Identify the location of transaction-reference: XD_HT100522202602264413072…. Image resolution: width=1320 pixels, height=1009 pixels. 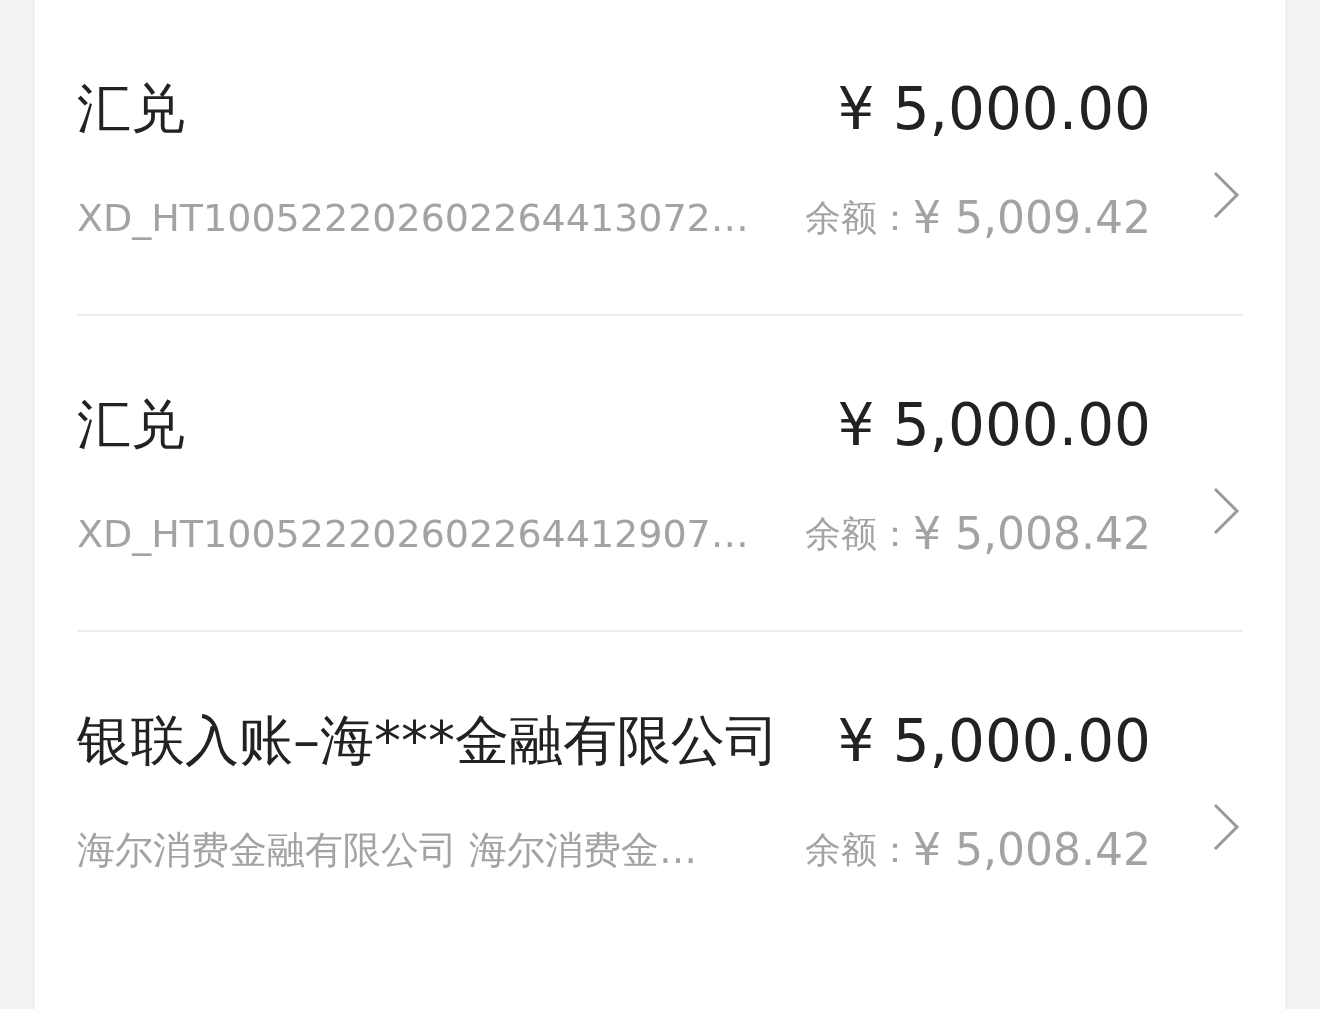
(413, 218).